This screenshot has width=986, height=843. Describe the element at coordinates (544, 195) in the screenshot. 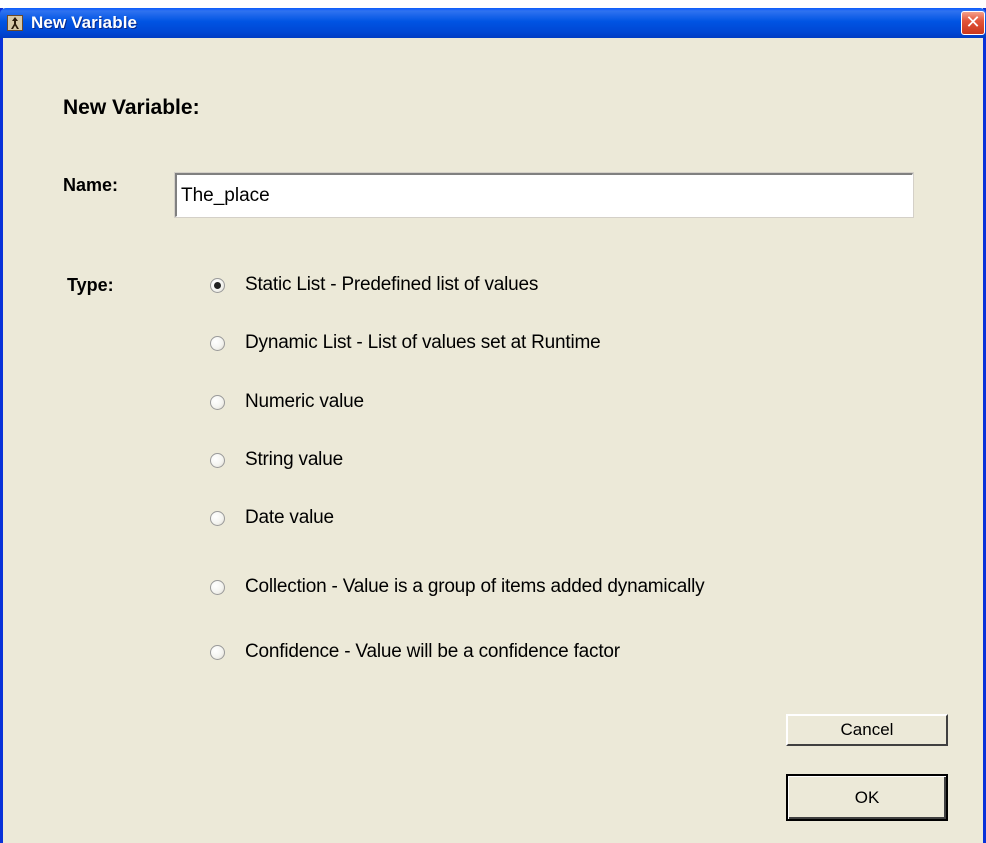

I see `name-input` at that location.